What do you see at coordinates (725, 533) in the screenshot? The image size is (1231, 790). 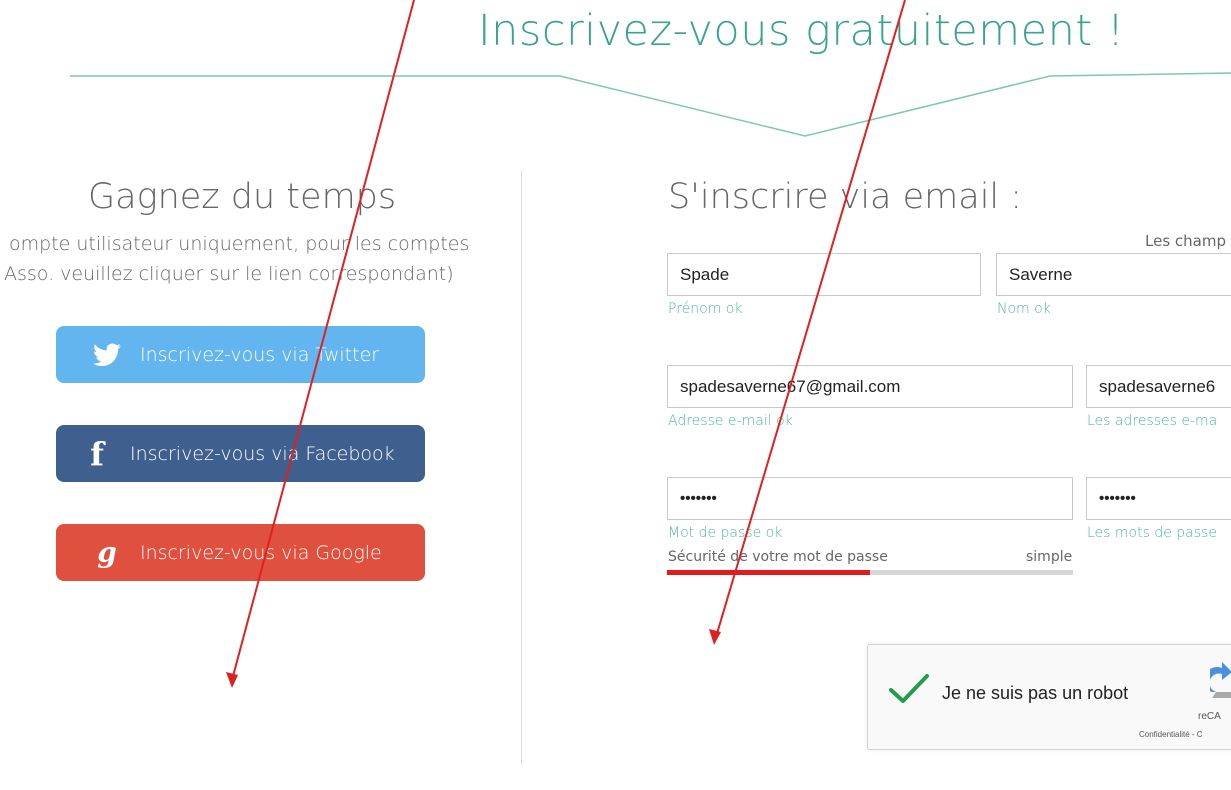 I see `password-hint: Mot de passe ok` at bounding box center [725, 533].